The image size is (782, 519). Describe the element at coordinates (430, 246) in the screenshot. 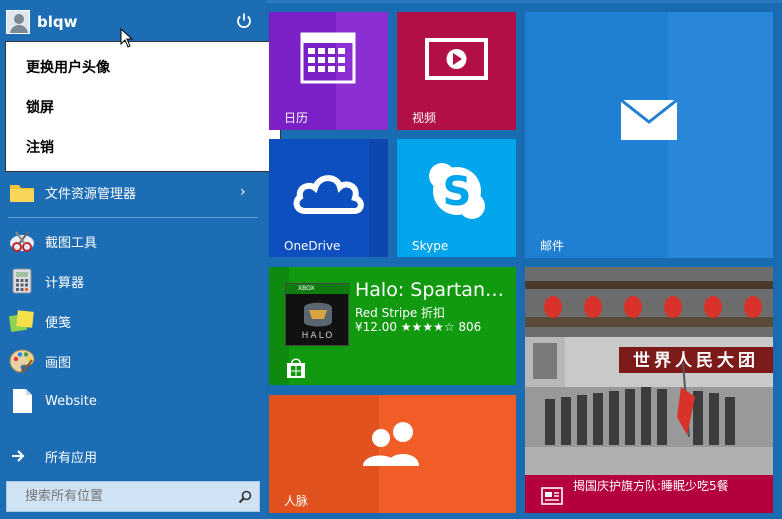

I see `tile-label: Skype` at that location.